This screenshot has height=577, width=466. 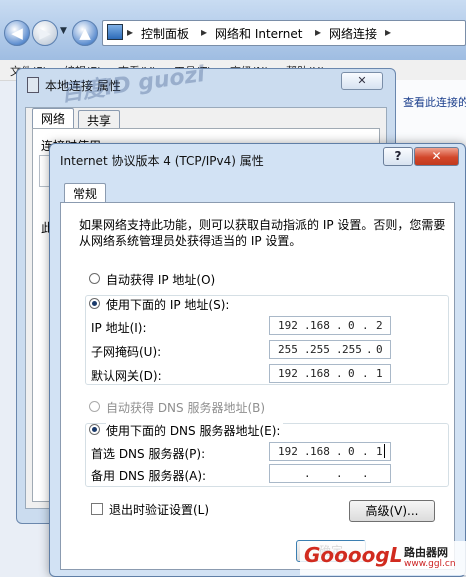 What do you see at coordinates (353, 33) in the screenshot?
I see `breadcrumb-item: 网络连接` at bounding box center [353, 33].